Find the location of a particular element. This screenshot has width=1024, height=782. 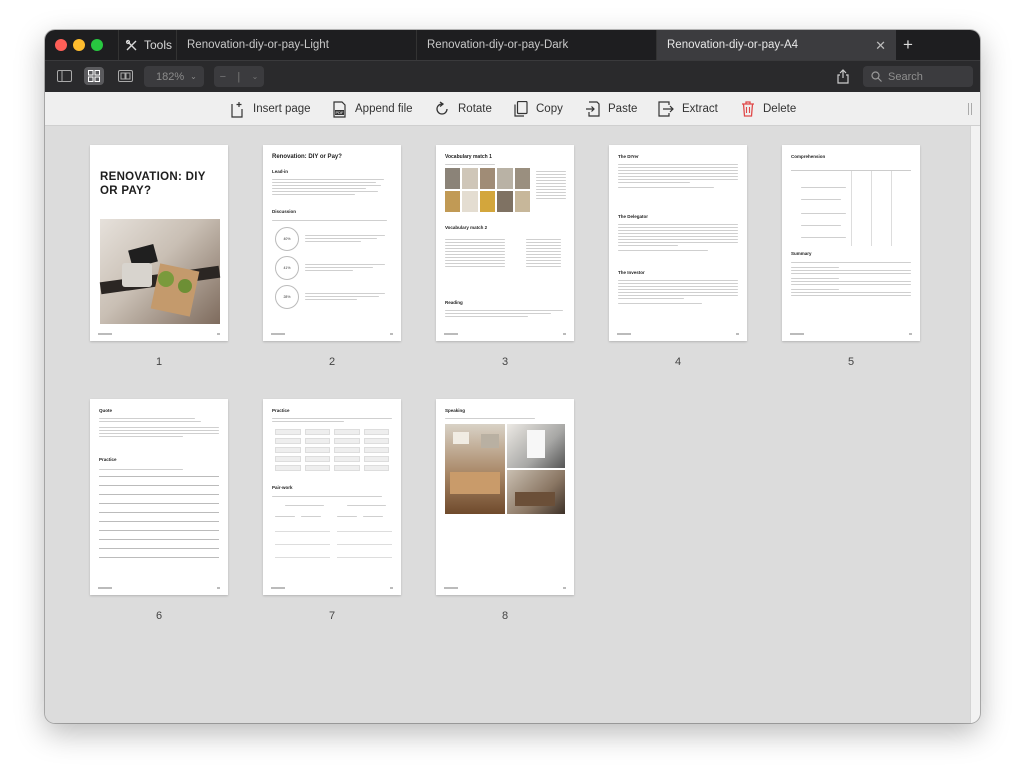

page-title: Speaking is located at coordinates (455, 410).